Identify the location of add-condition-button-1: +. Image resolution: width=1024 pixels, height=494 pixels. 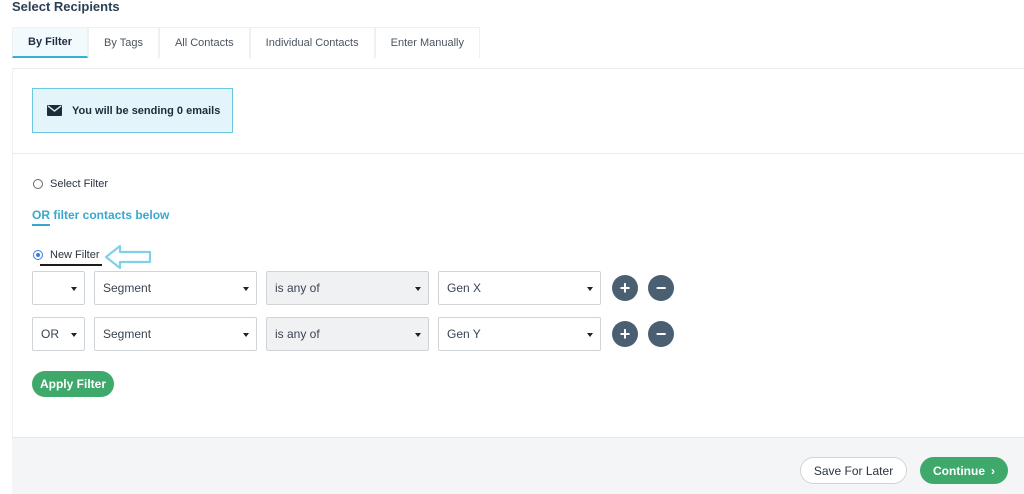
(625, 288).